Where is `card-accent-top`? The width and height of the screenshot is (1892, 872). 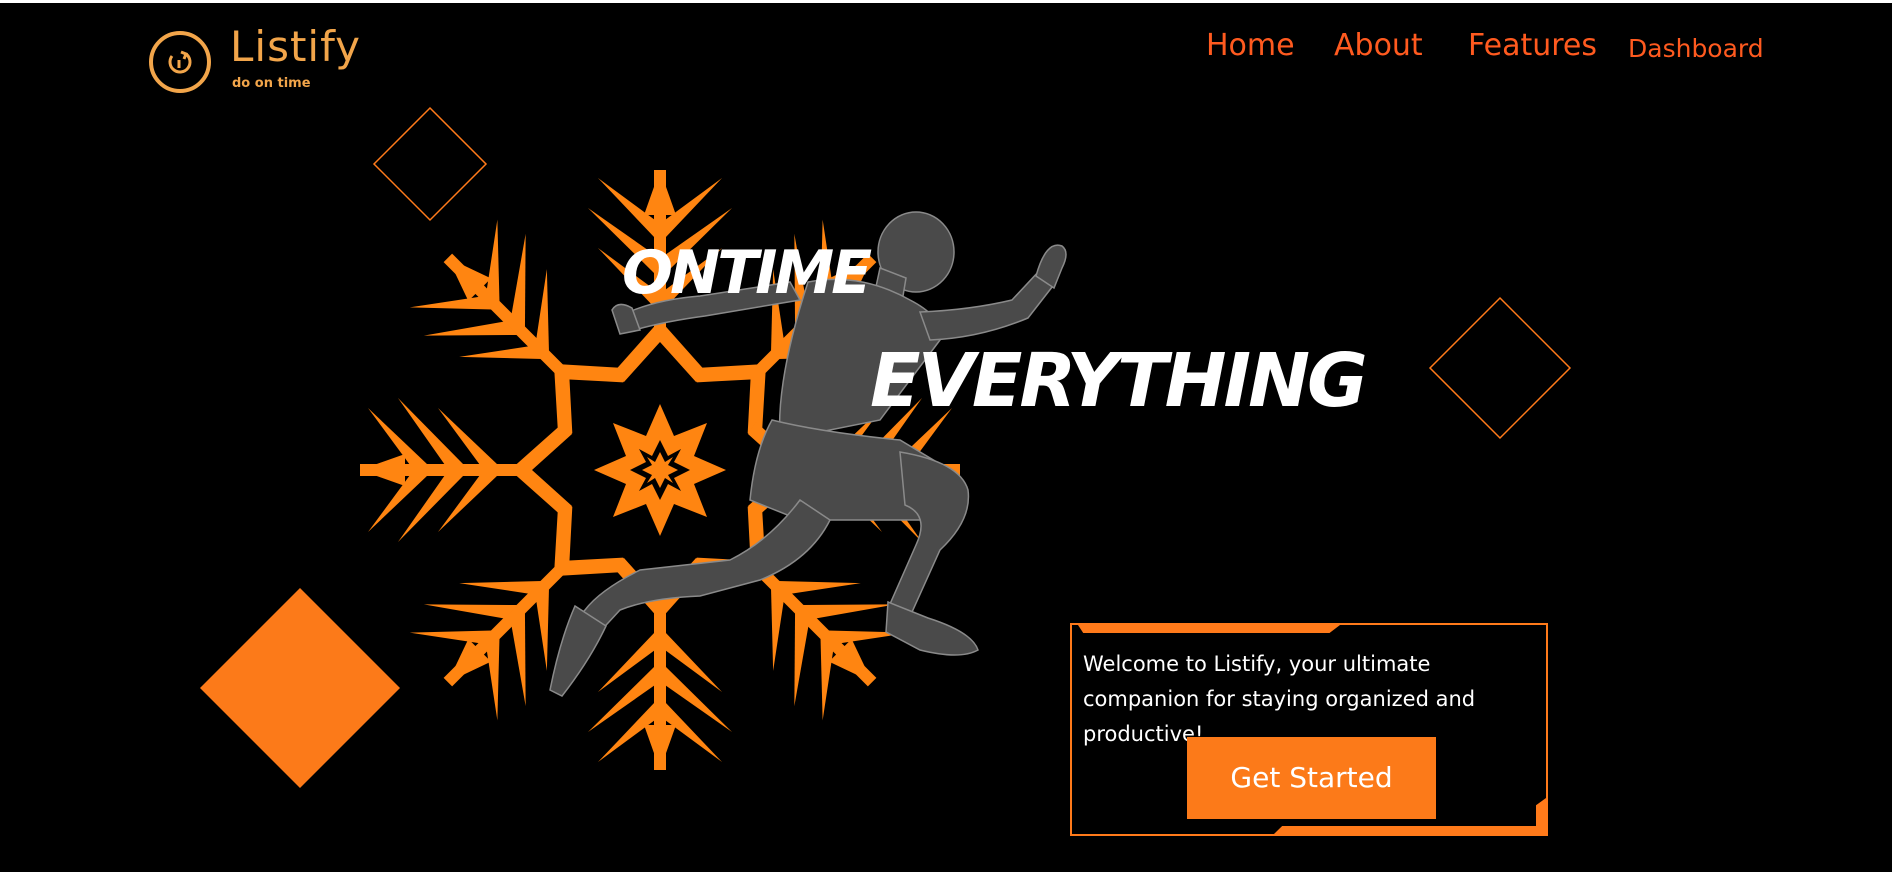 card-accent-top is located at coordinates (1209, 629).